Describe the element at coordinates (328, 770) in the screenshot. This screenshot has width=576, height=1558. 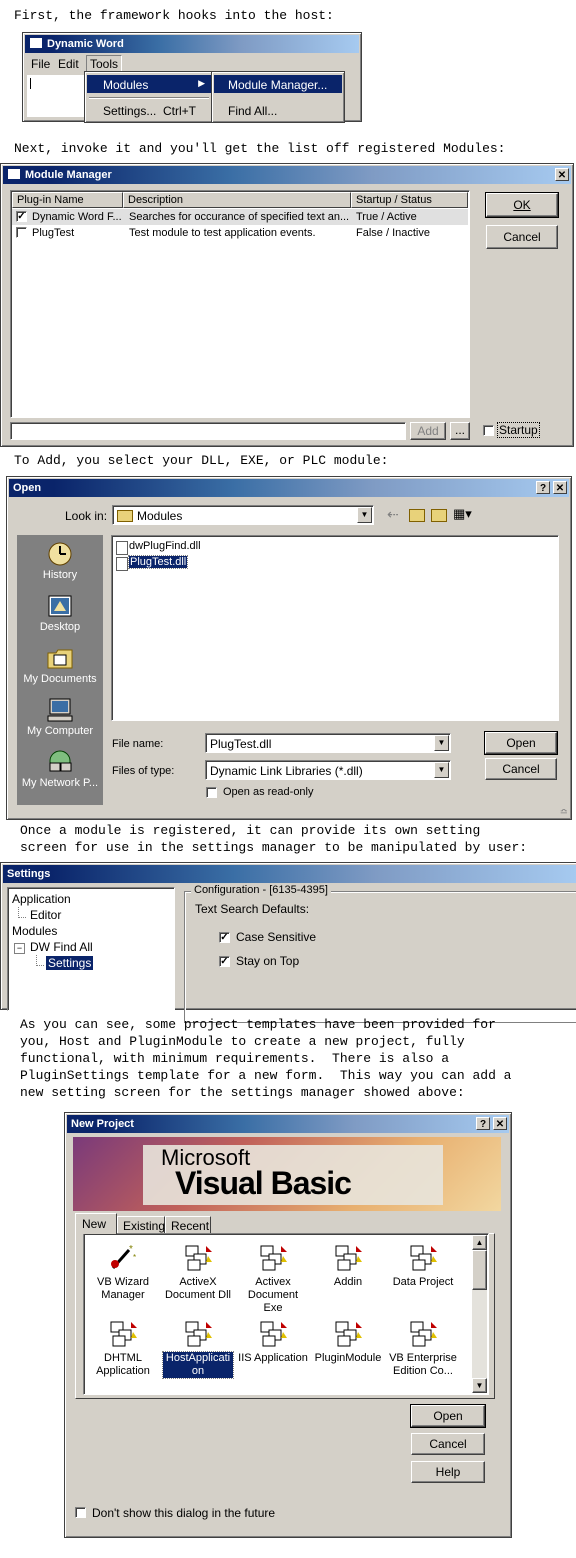
I see `files-of-type-select: Dynamic Link Libraries (*.dll) ▼` at that location.